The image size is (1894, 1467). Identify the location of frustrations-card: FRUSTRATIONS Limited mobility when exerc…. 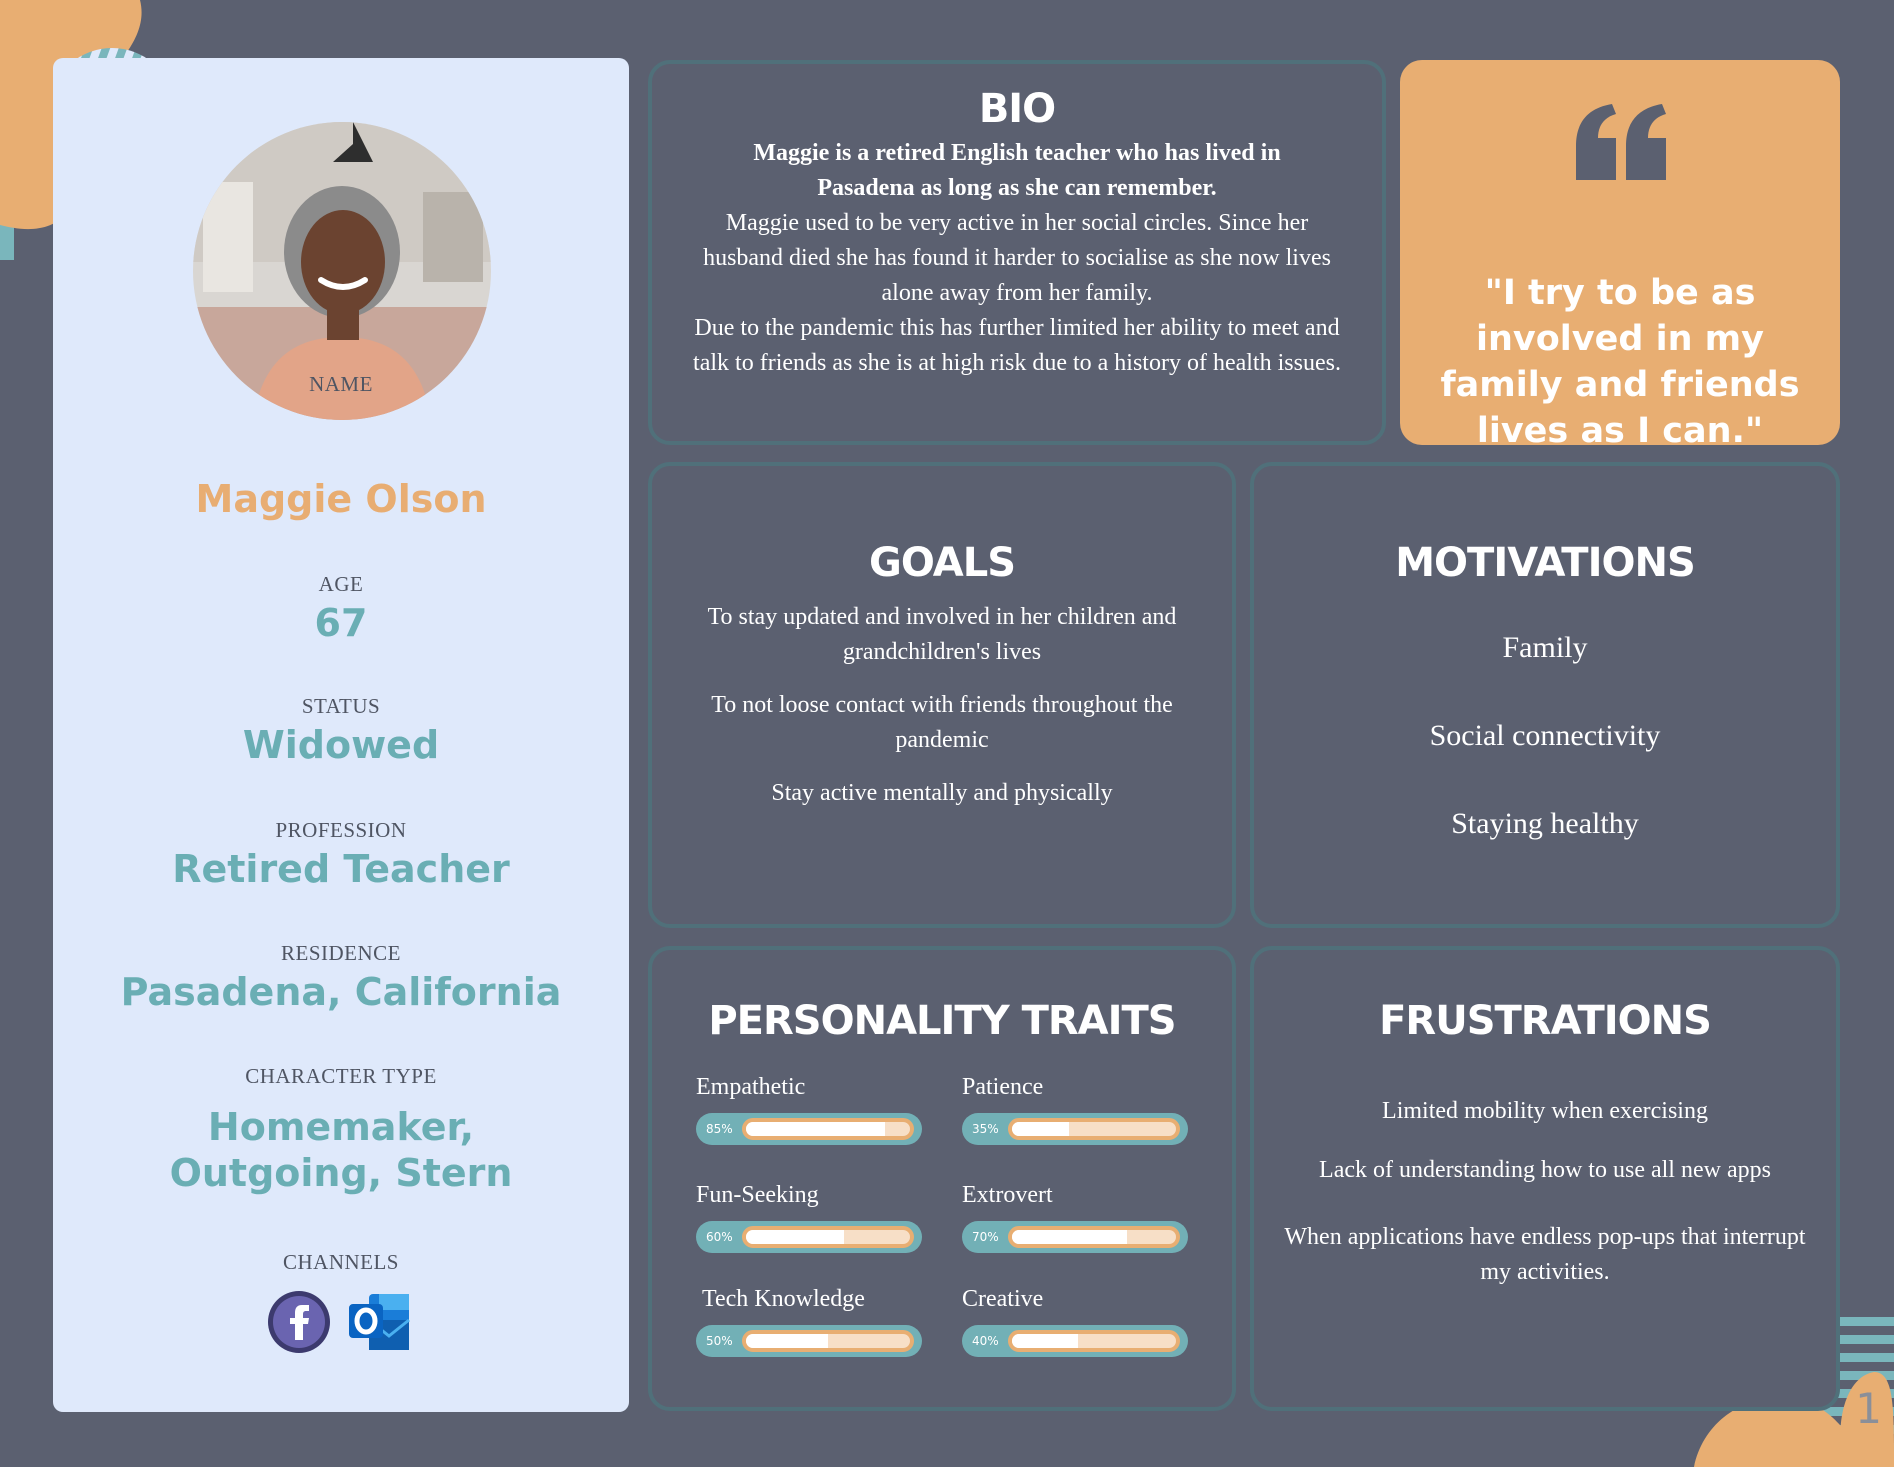
(1545, 1178).